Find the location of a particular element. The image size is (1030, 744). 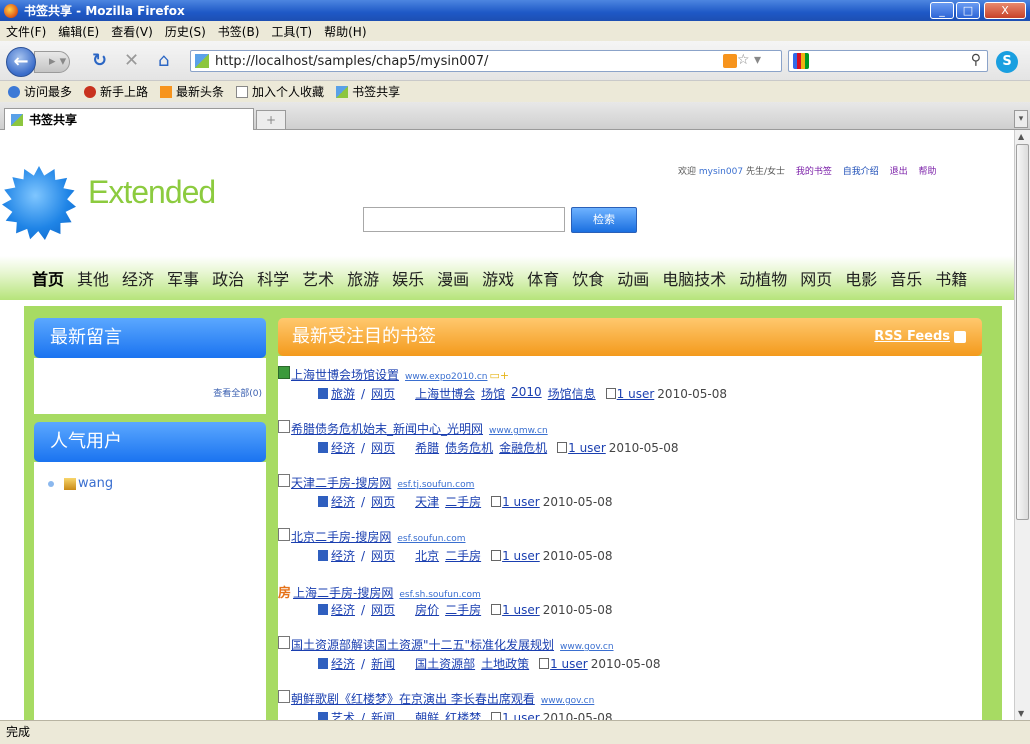

category-science: 科学 is located at coordinates (273, 278).